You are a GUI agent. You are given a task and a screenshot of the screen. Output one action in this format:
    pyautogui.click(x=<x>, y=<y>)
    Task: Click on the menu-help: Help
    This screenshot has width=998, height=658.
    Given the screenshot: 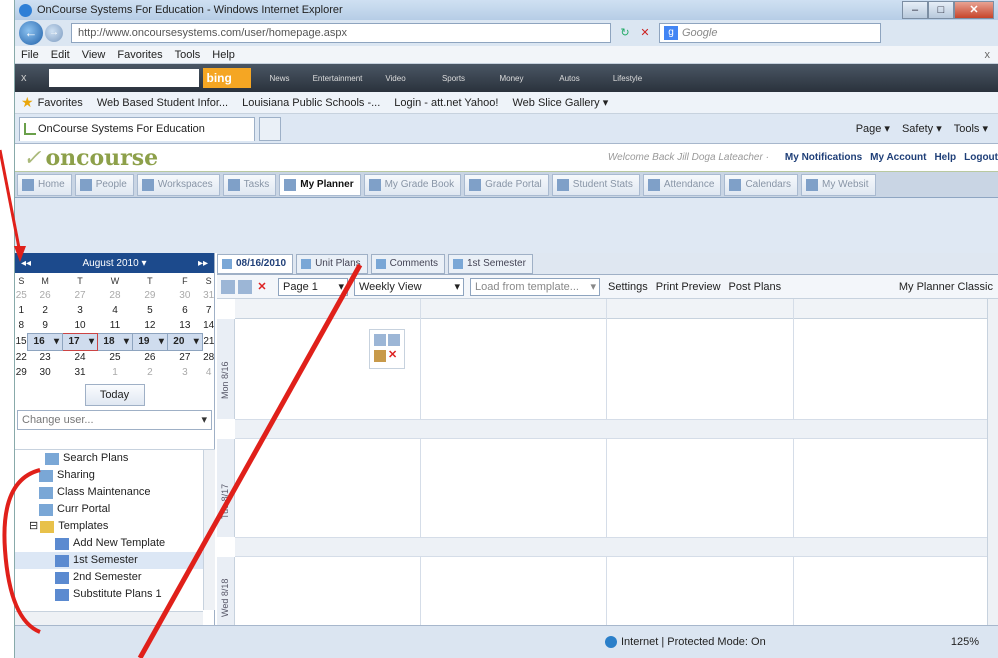 What is the action you would take?
    pyautogui.click(x=223, y=55)
    